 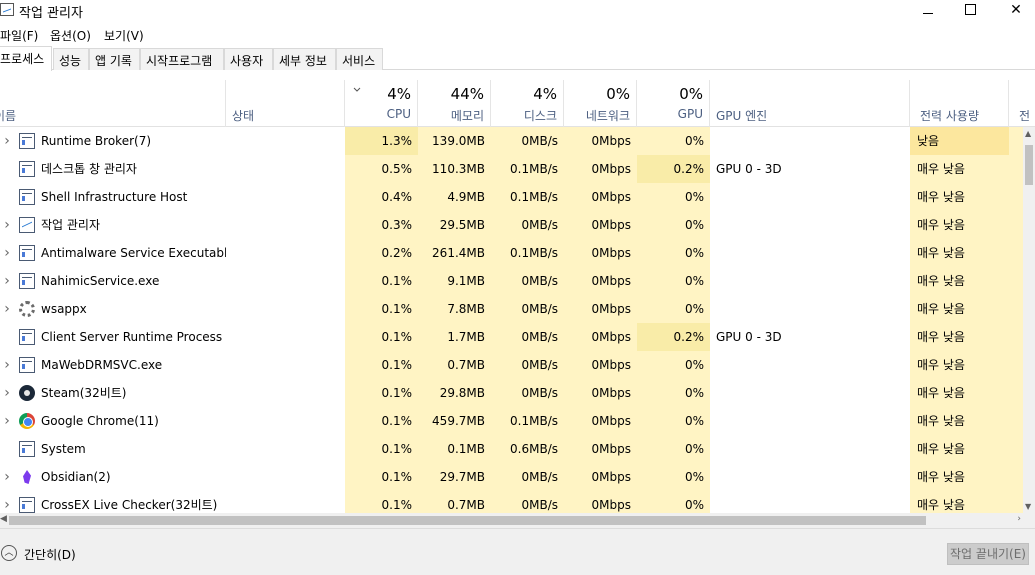 What do you see at coordinates (1028, 506) in the screenshot?
I see `scroll-down-icon: ▼` at bounding box center [1028, 506].